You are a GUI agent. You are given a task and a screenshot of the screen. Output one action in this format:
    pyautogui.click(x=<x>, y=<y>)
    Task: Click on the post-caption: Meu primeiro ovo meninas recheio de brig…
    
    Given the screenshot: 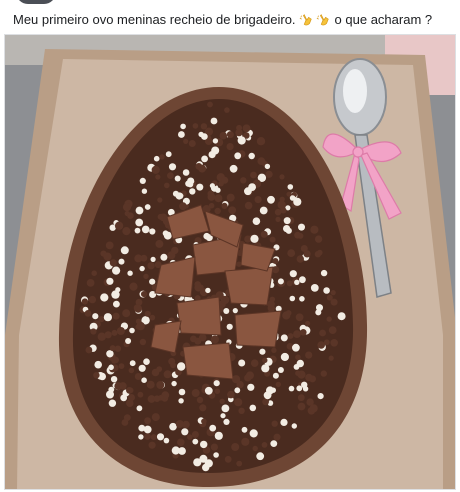 What is the action you would take?
    pyautogui.click(x=233, y=20)
    